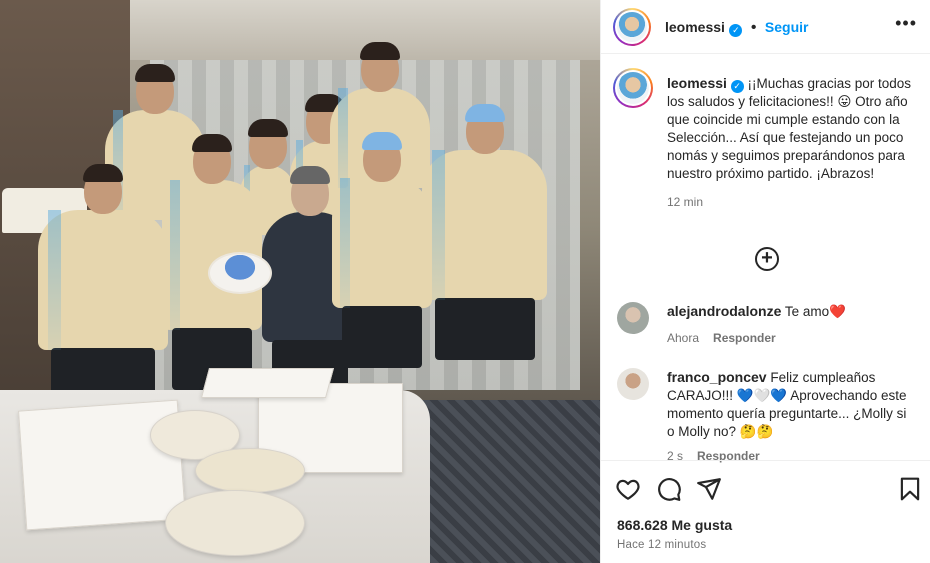 Image resolution: width=930 pixels, height=563 pixels. I want to click on comment-username: alejandrodalonze, so click(724, 311).